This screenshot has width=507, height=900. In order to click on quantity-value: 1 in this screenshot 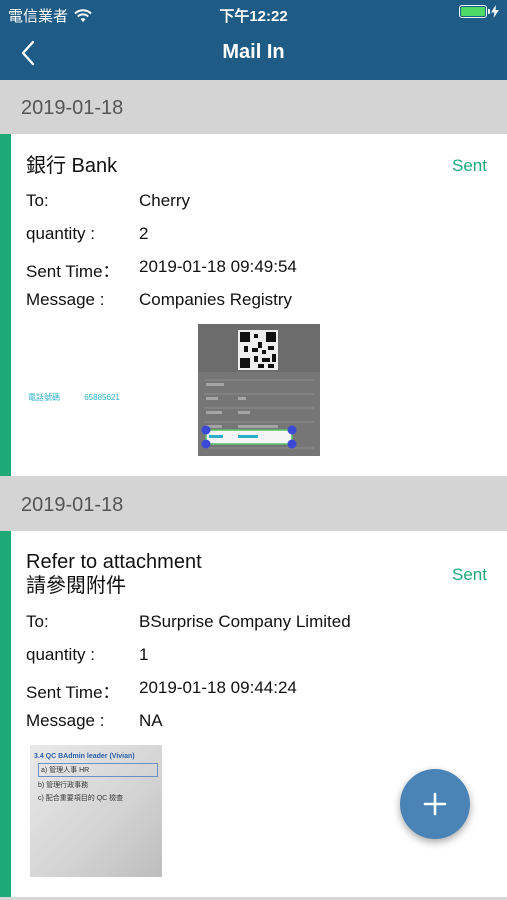, I will do `click(144, 654)`.